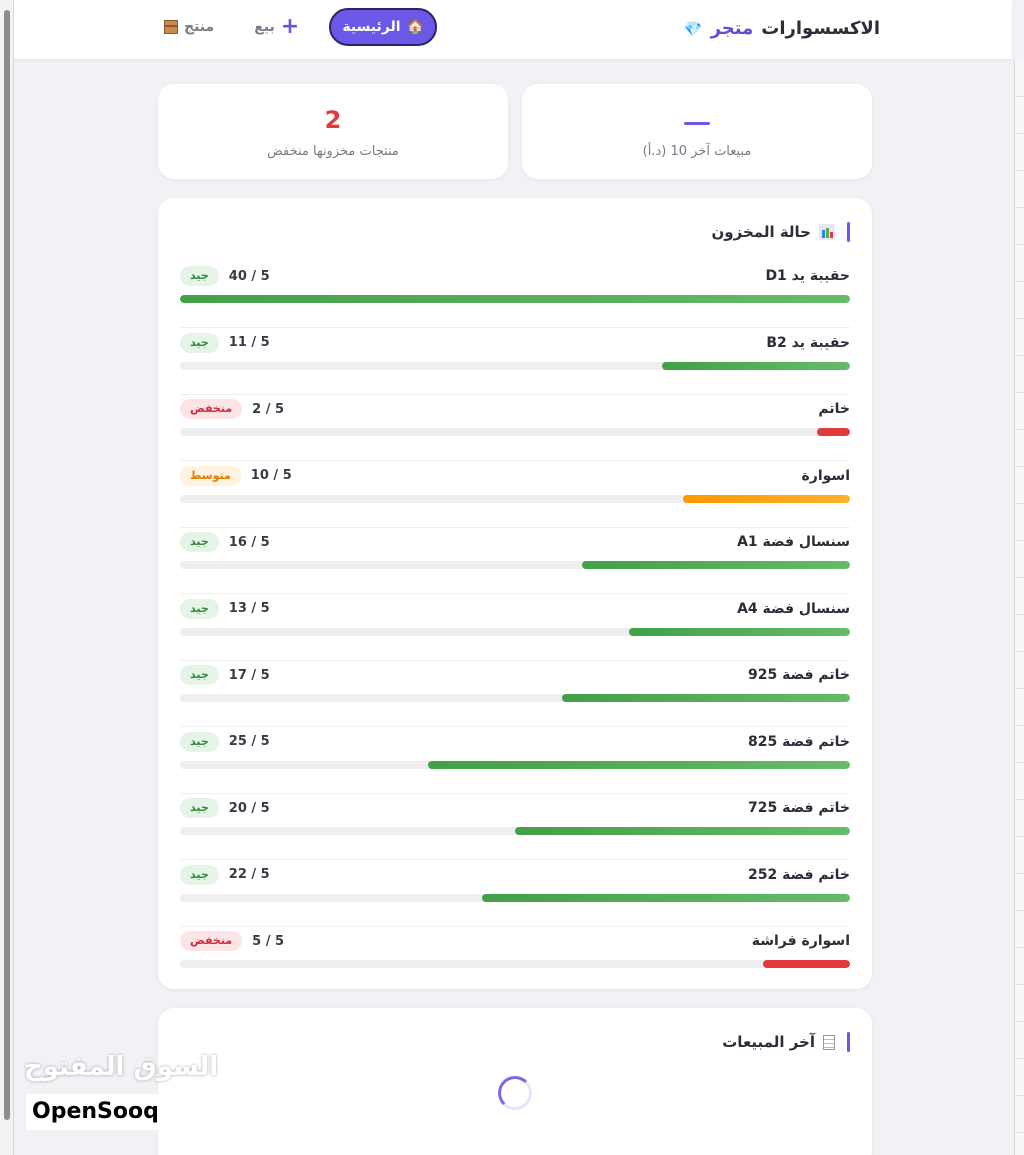 The height and width of the screenshot is (1155, 1024). What do you see at coordinates (268, 409) in the screenshot?
I see `stock-quantity: 2 / 5` at bounding box center [268, 409].